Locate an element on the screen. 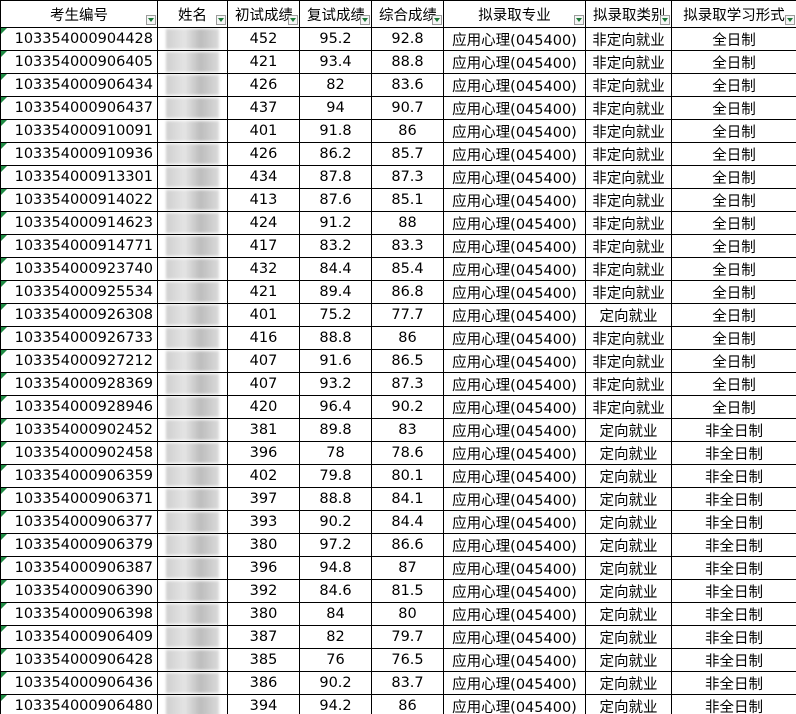  cell-initial-score: 421 is located at coordinates (263, 62).